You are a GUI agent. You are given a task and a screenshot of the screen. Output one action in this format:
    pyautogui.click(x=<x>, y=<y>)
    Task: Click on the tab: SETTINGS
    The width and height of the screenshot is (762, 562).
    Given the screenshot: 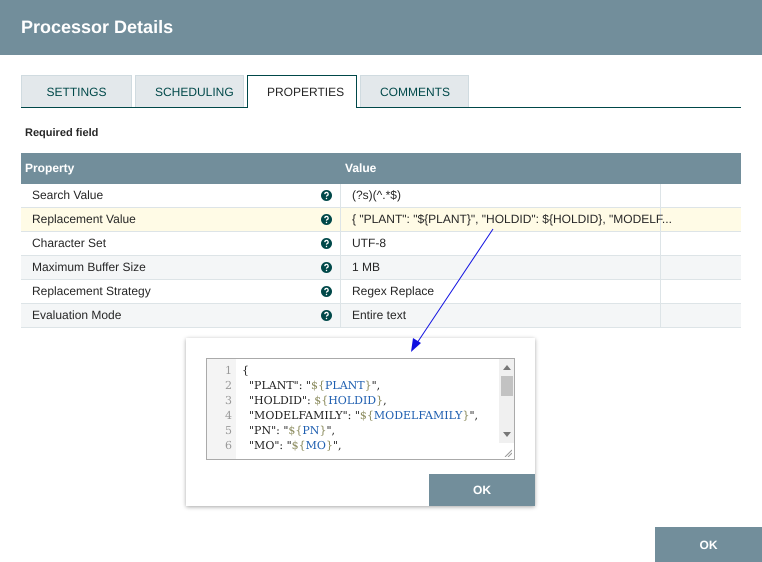 What is the action you would take?
    pyautogui.click(x=76, y=91)
    